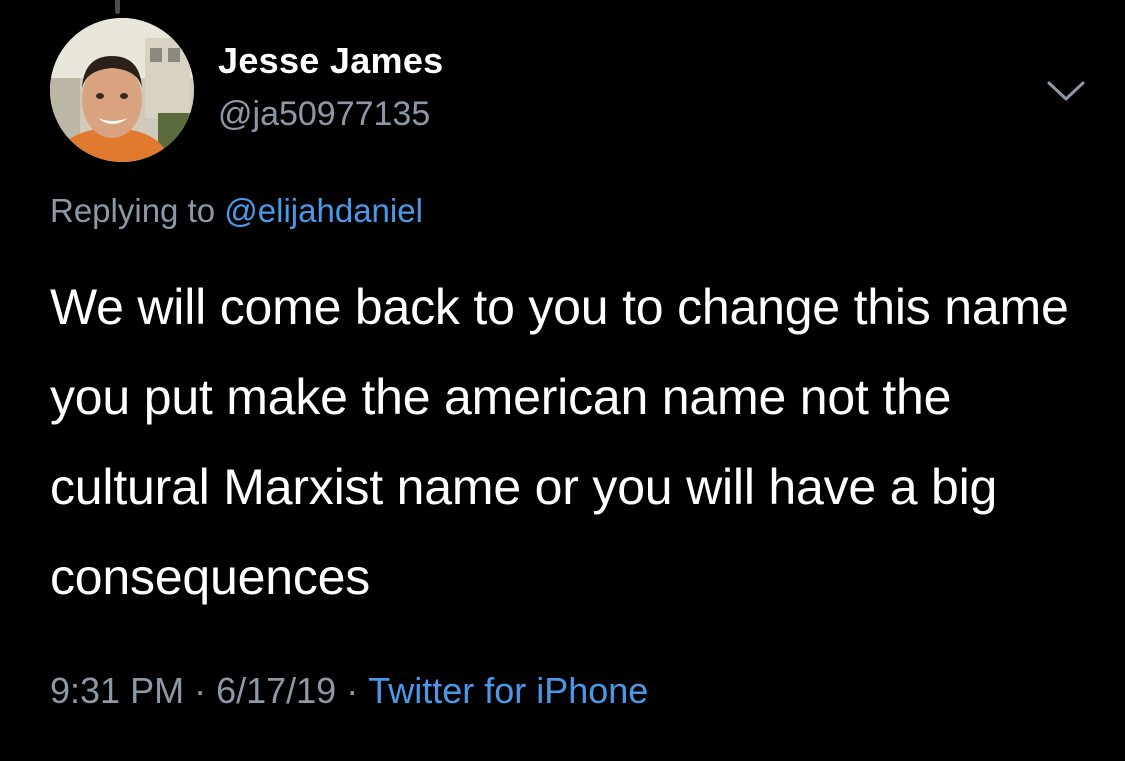 The height and width of the screenshot is (761, 1125). Describe the element at coordinates (324, 114) in the screenshot. I see `user-handle: @ja50977135` at that location.